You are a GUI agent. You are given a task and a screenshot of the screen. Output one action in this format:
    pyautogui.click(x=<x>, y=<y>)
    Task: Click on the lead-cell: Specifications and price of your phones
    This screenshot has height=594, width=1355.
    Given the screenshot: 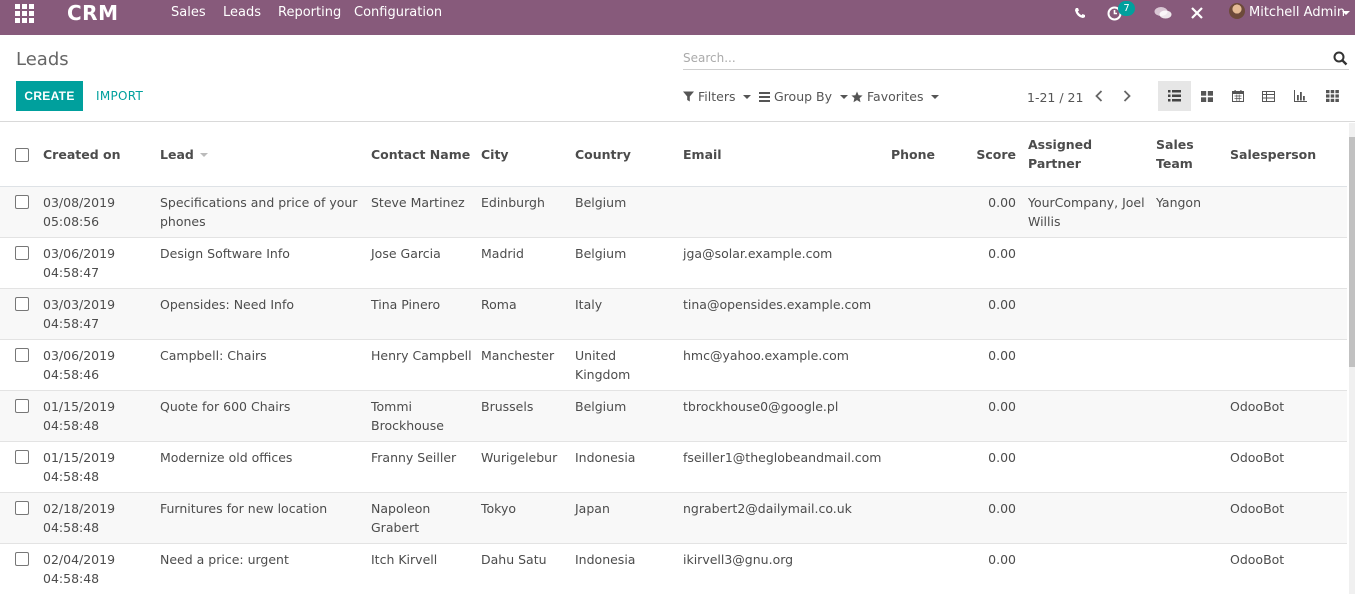 What is the action you would take?
    pyautogui.click(x=261, y=211)
    